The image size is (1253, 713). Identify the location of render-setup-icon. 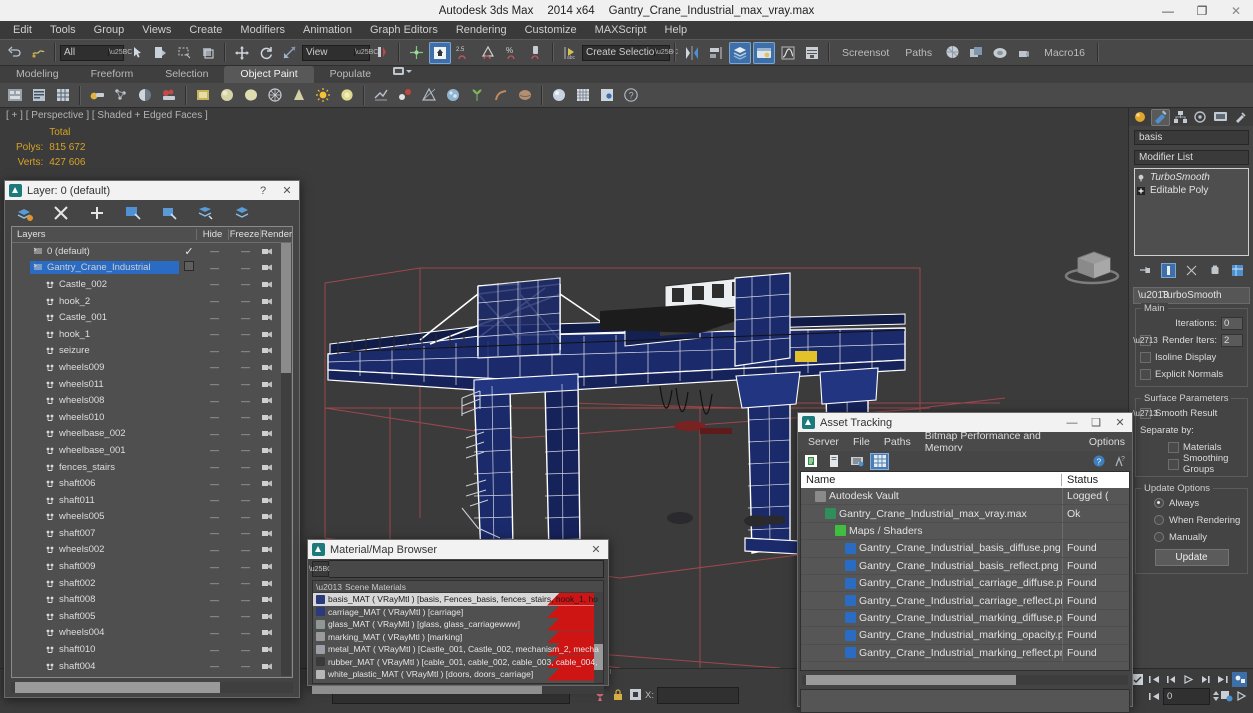
(976, 53).